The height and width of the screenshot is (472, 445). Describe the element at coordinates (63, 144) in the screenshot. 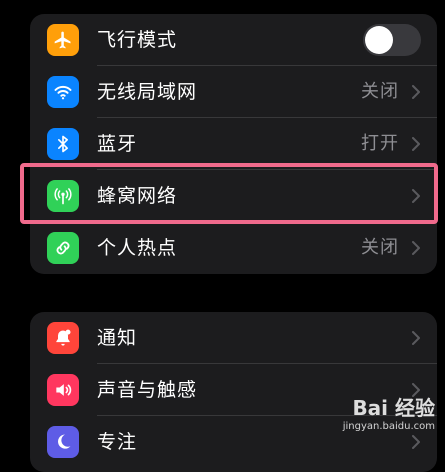

I see `bluetooth-icon` at that location.